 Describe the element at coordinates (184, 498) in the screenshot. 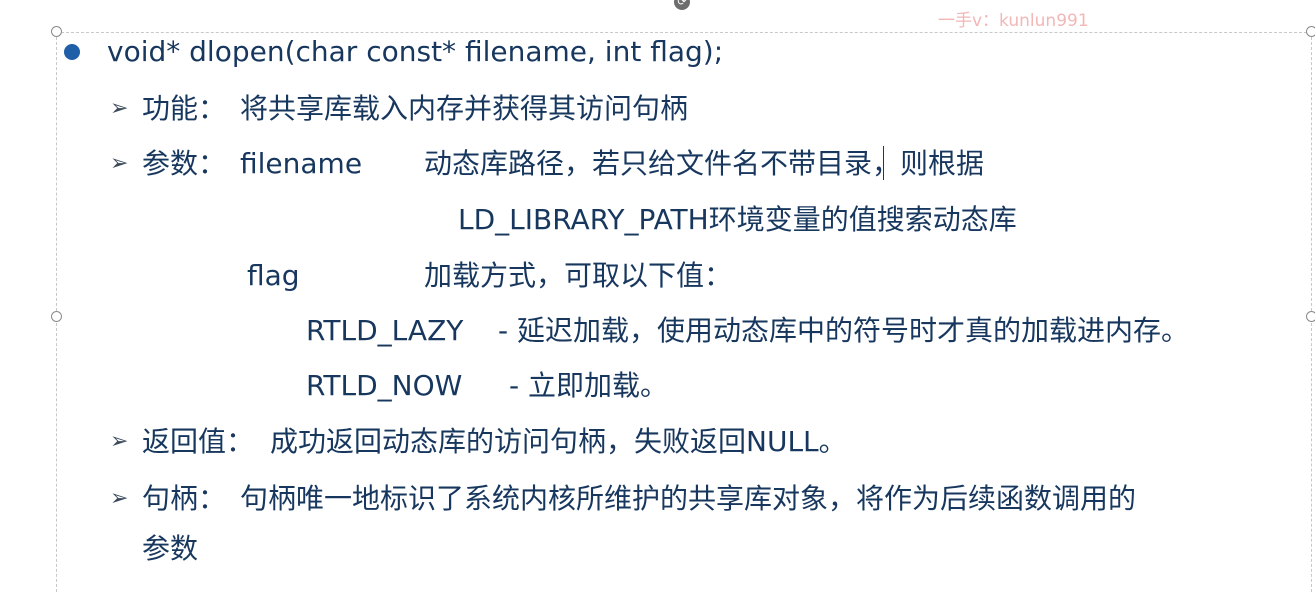

I see `handle-label: 句柄：` at that location.